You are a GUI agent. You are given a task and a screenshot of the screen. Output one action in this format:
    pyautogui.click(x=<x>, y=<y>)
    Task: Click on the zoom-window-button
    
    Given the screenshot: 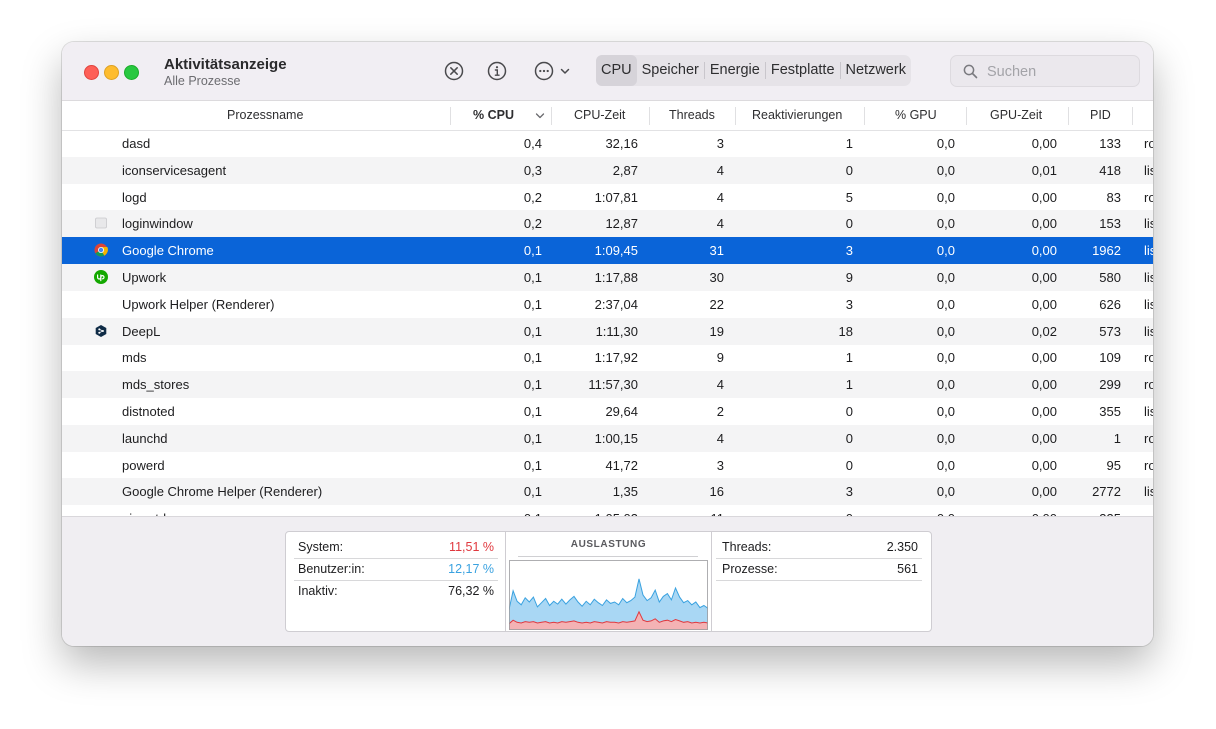 What is the action you would take?
    pyautogui.click(x=131, y=72)
    